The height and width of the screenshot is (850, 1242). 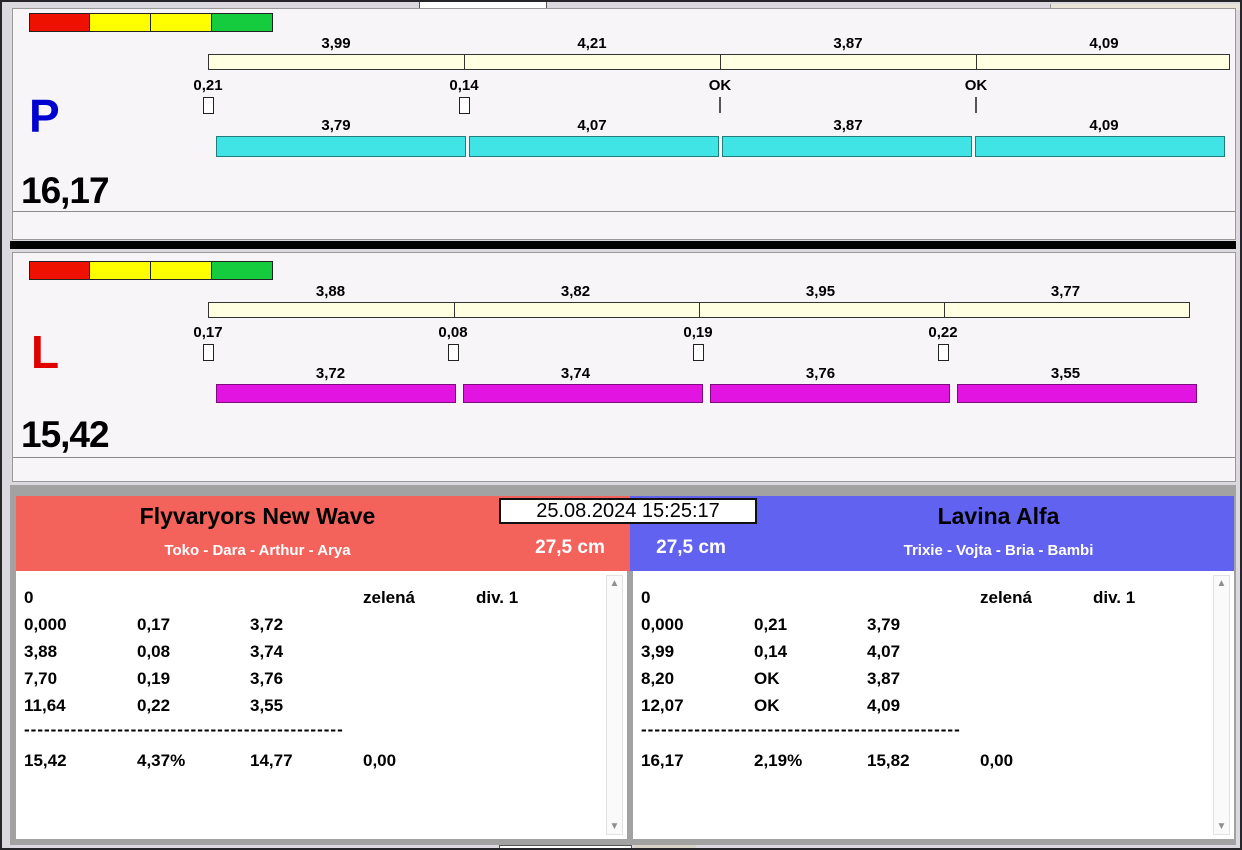 What do you see at coordinates (575, 373) in the screenshot?
I see `bottom-split-time: 3,74` at bounding box center [575, 373].